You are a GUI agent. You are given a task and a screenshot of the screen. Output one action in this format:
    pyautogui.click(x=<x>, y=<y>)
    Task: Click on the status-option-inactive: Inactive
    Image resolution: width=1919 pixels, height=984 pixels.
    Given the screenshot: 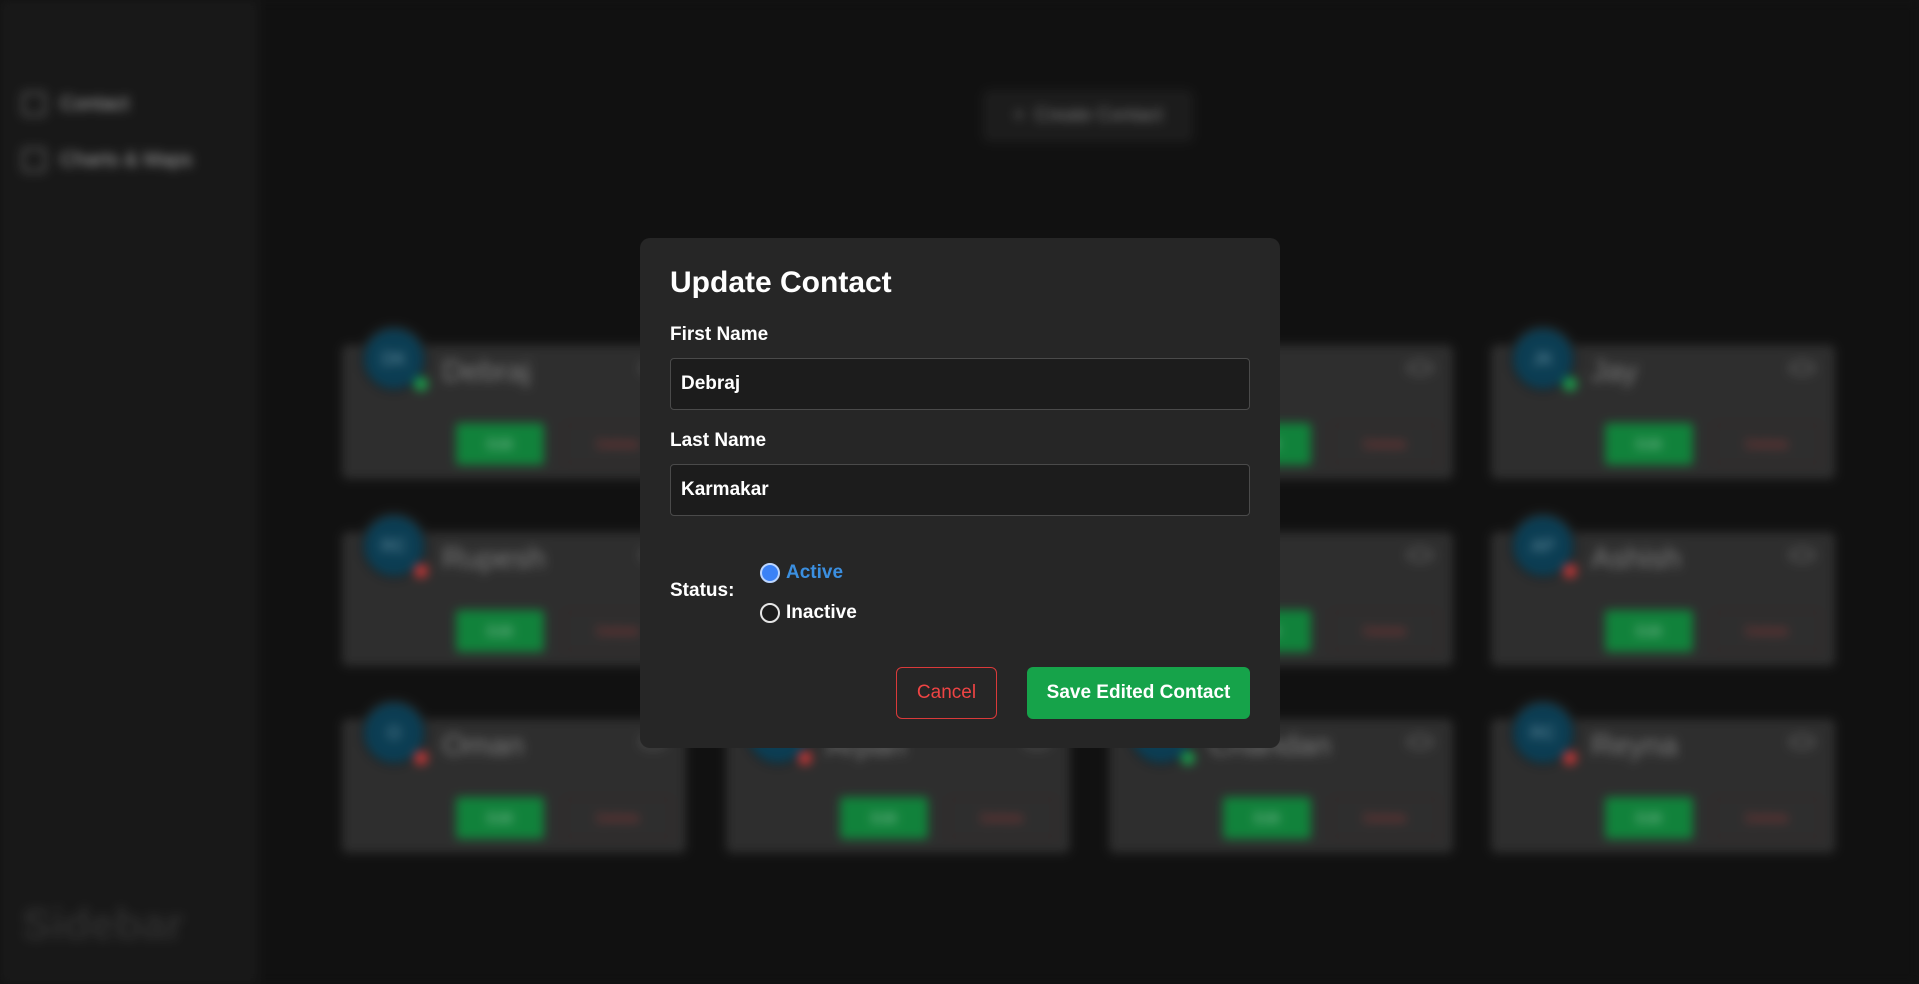 What is the action you would take?
    pyautogui.click(x=808, y=613)
    